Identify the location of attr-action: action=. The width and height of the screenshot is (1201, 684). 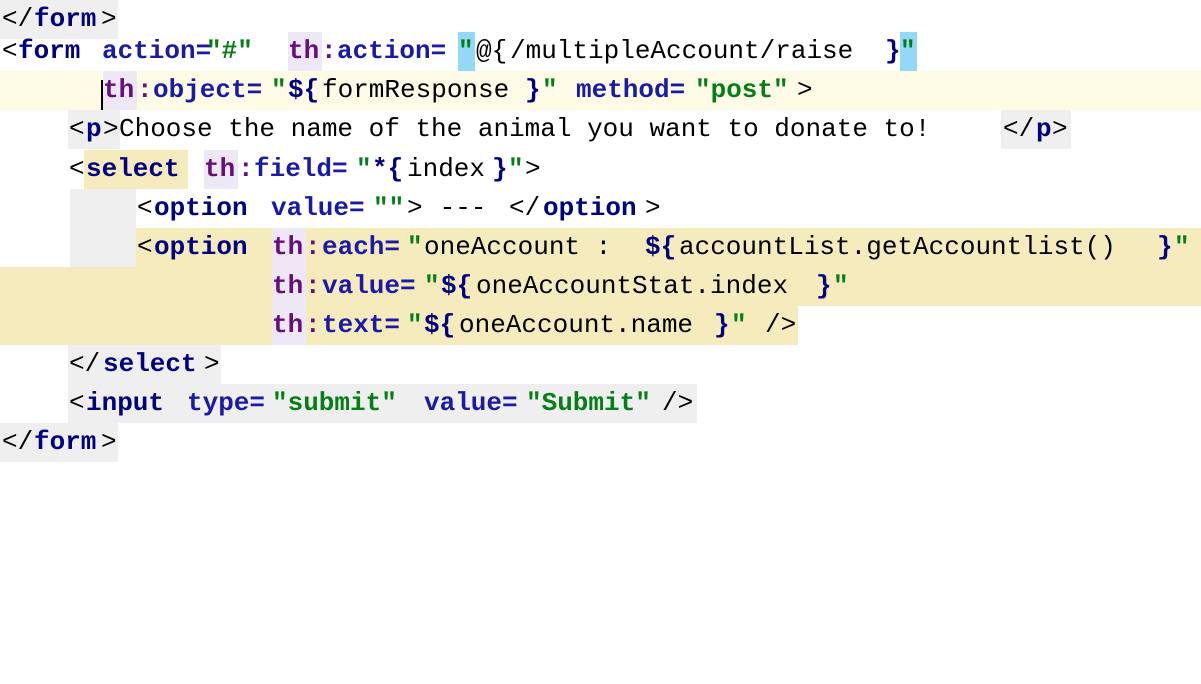
(157, 51).